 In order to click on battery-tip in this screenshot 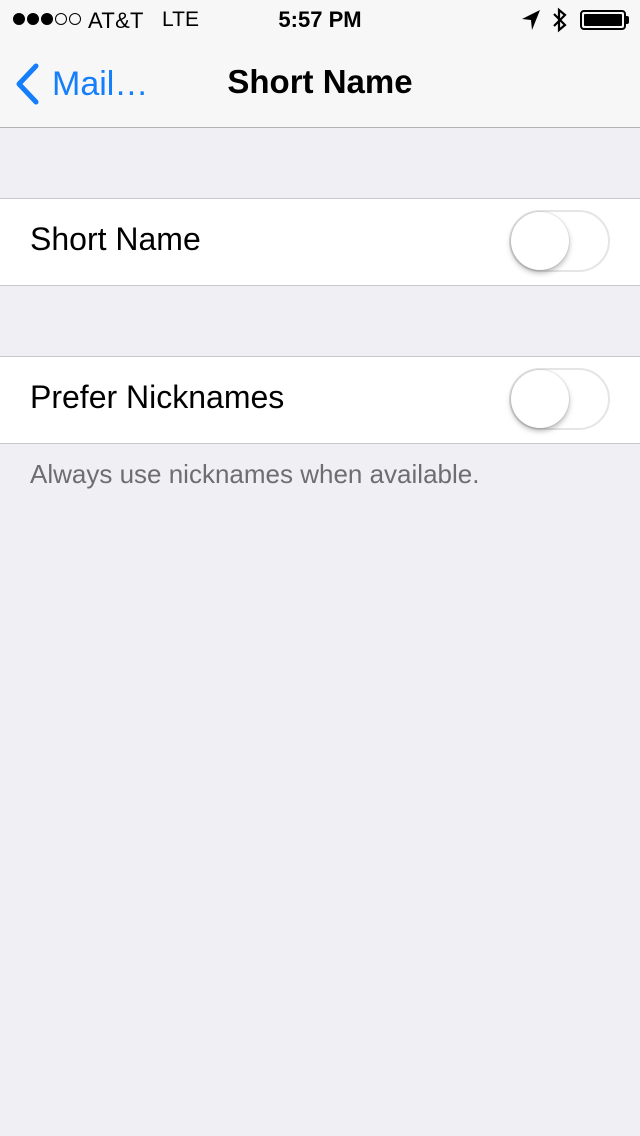, I will do `click(627, 20)`.